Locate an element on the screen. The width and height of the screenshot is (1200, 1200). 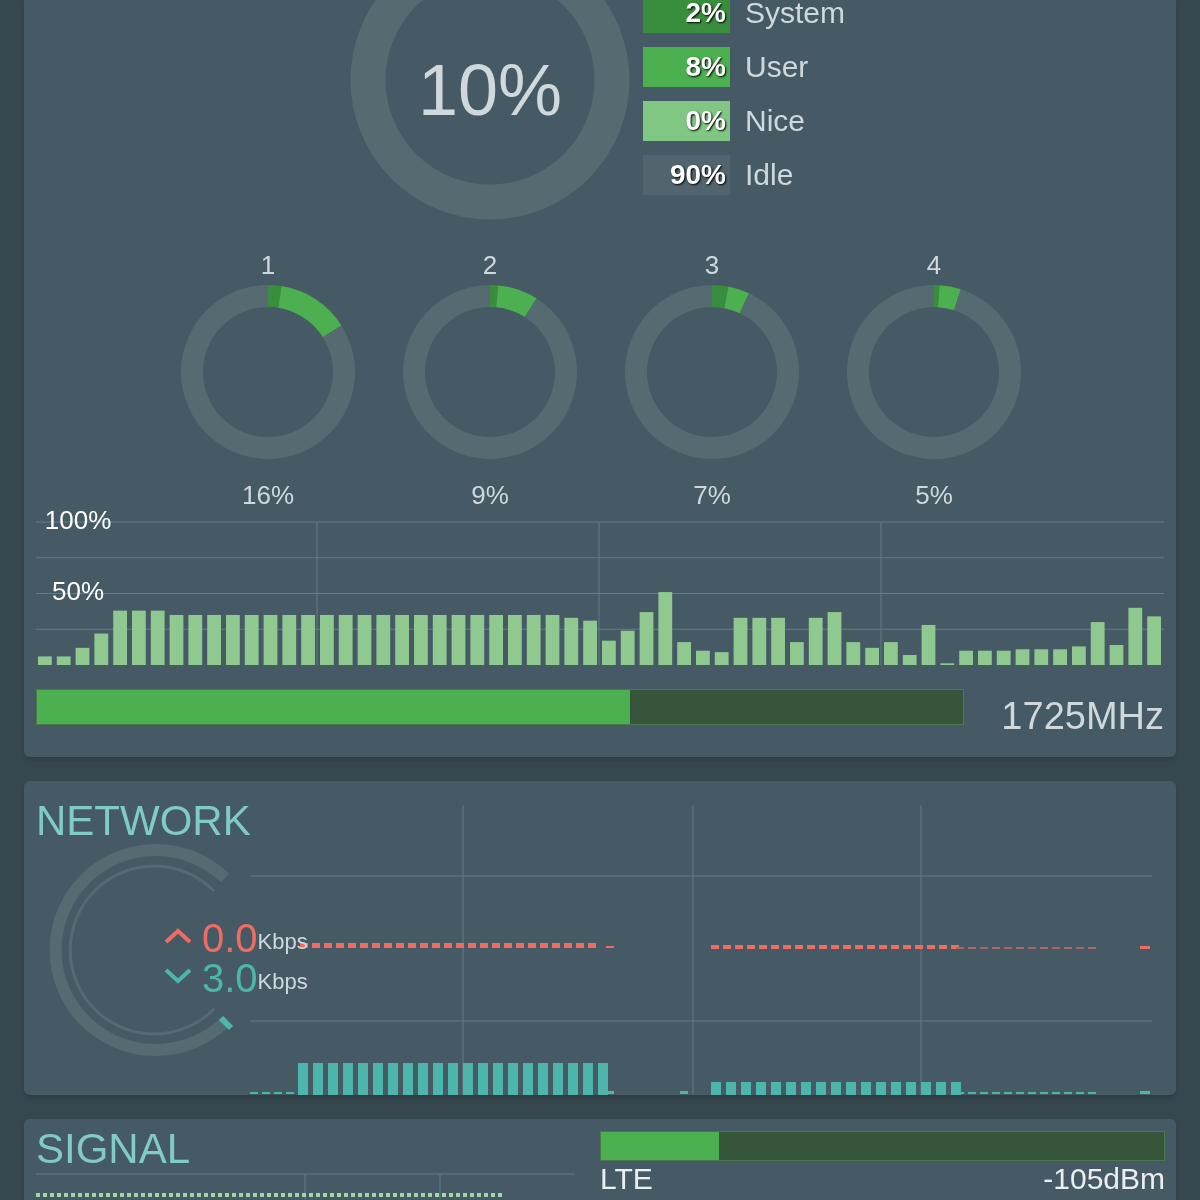
upload-speed: 0.0 is located at coordinates (230, 938).